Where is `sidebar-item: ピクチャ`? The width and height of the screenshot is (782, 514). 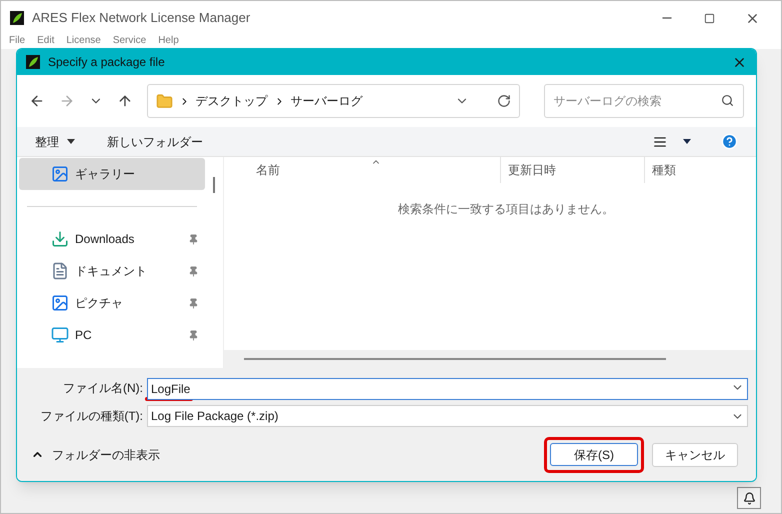
sidebar-item: ピクチャ is located at coordinates (112, 303).